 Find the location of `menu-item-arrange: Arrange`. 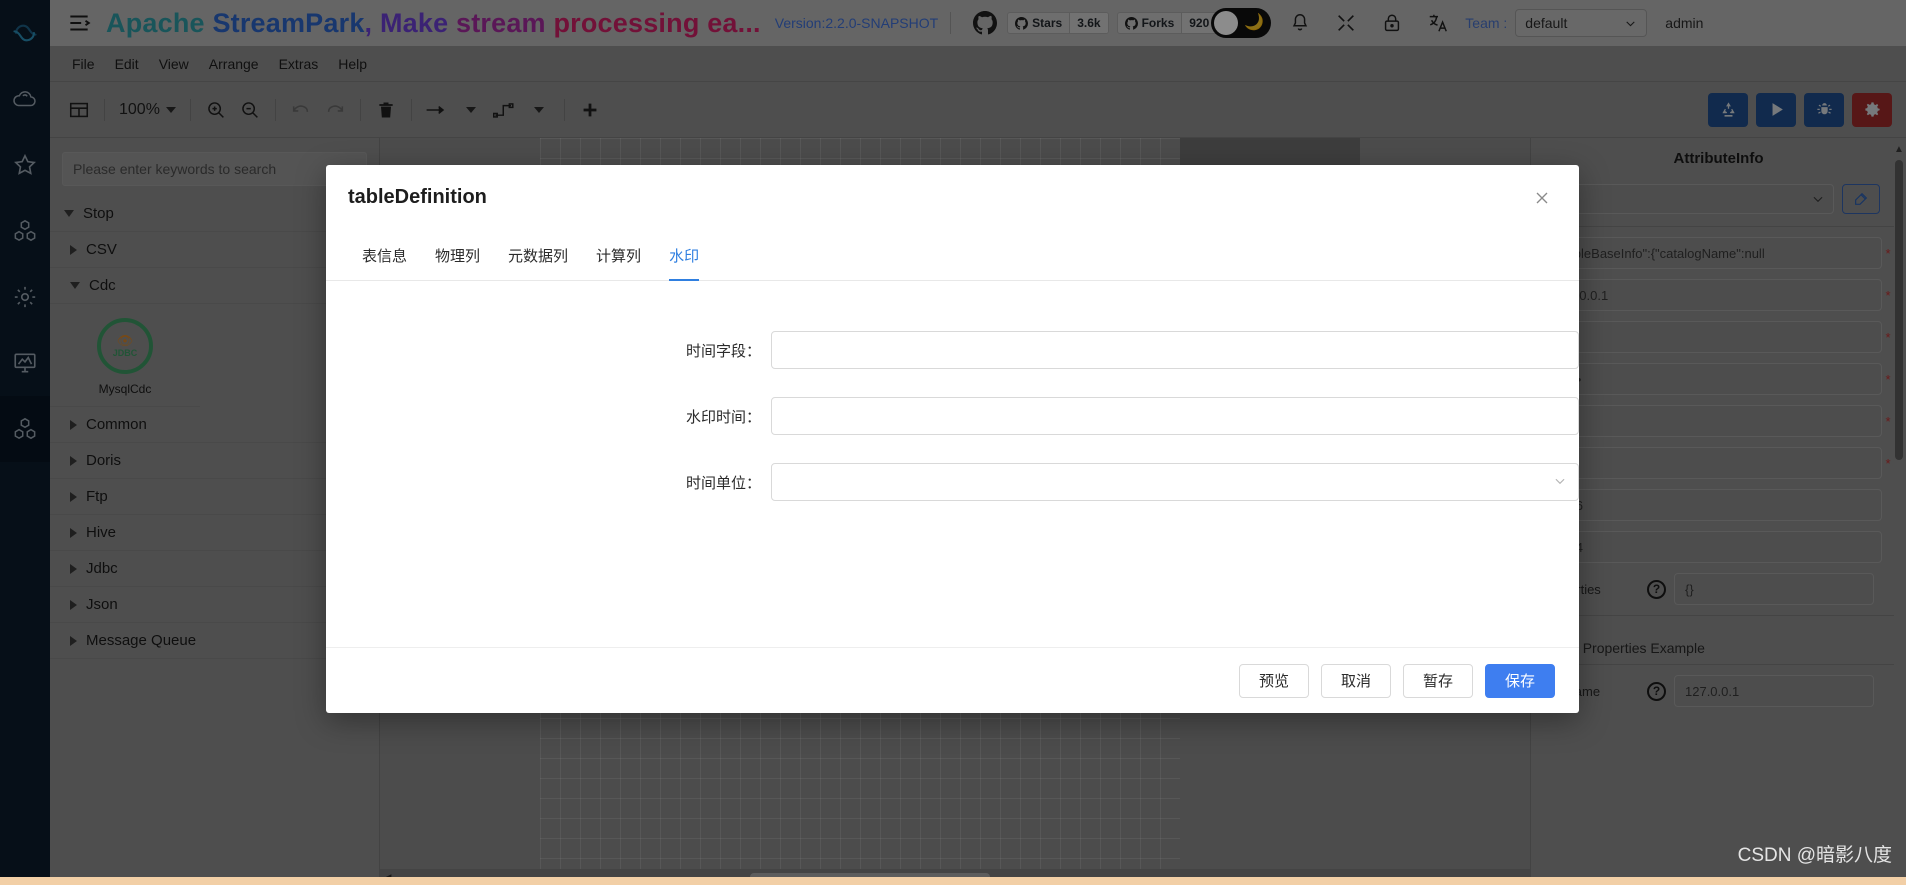

menu-item-arrange: Arrange is located at coordinates (234, 64).